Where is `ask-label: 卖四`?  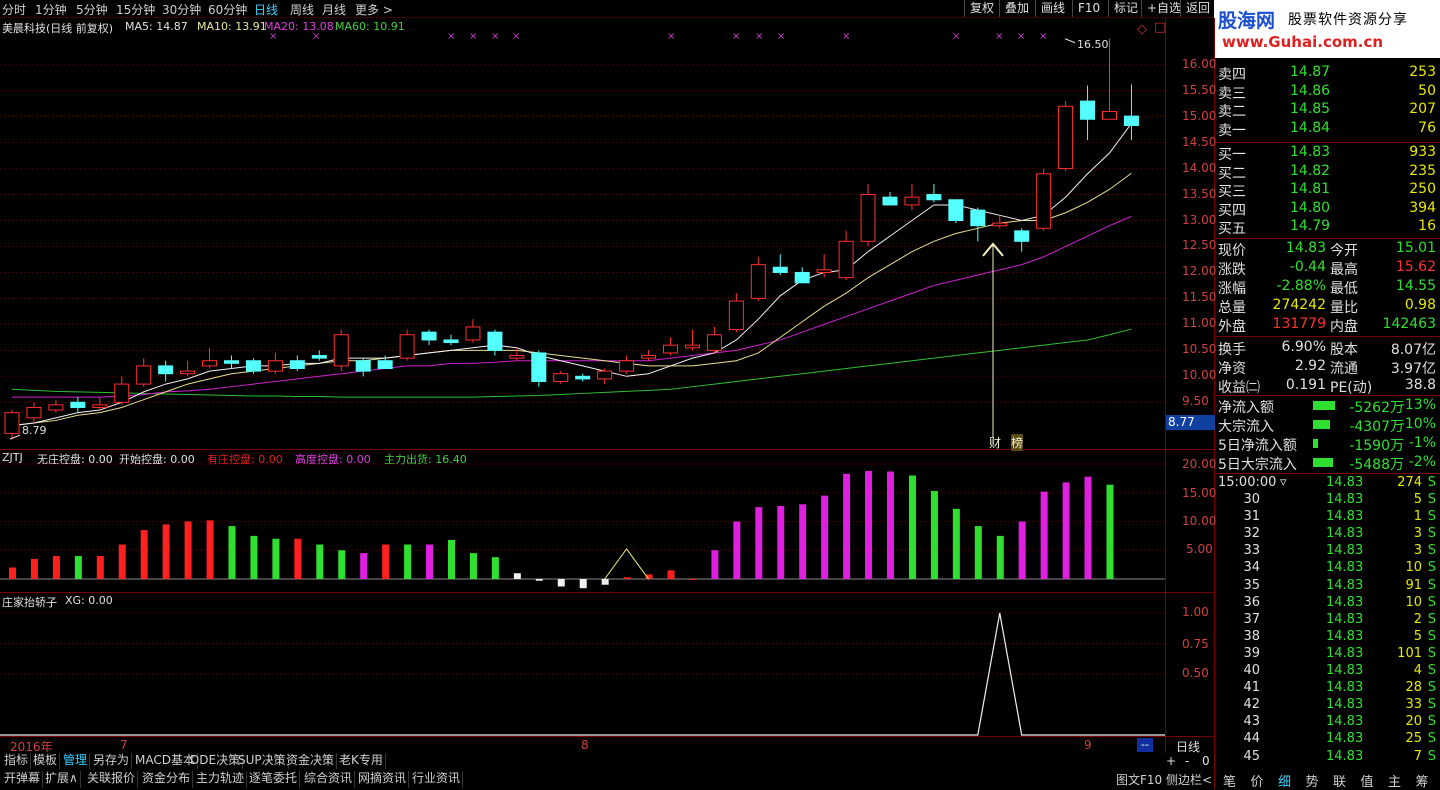 ask-label: 卖四 is located at coordinates (1232, 75).